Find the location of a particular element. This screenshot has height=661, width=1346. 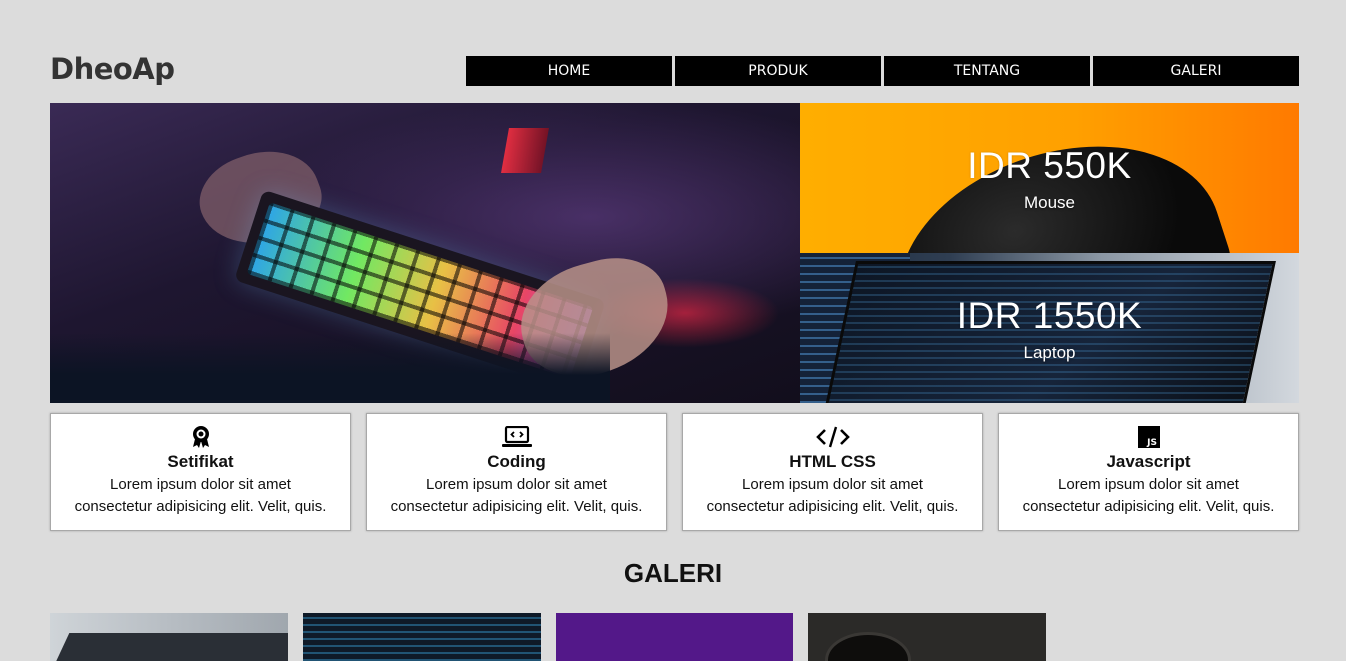

promo-label: Laptop is located at coordinates (1049, 352).